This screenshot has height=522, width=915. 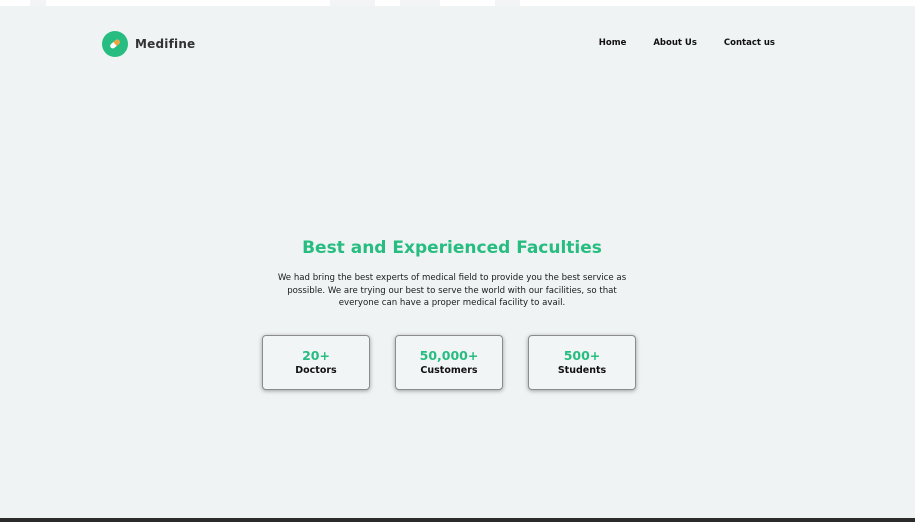 I want to click on brand-logo: Medifine, so click(x=148, y=44).